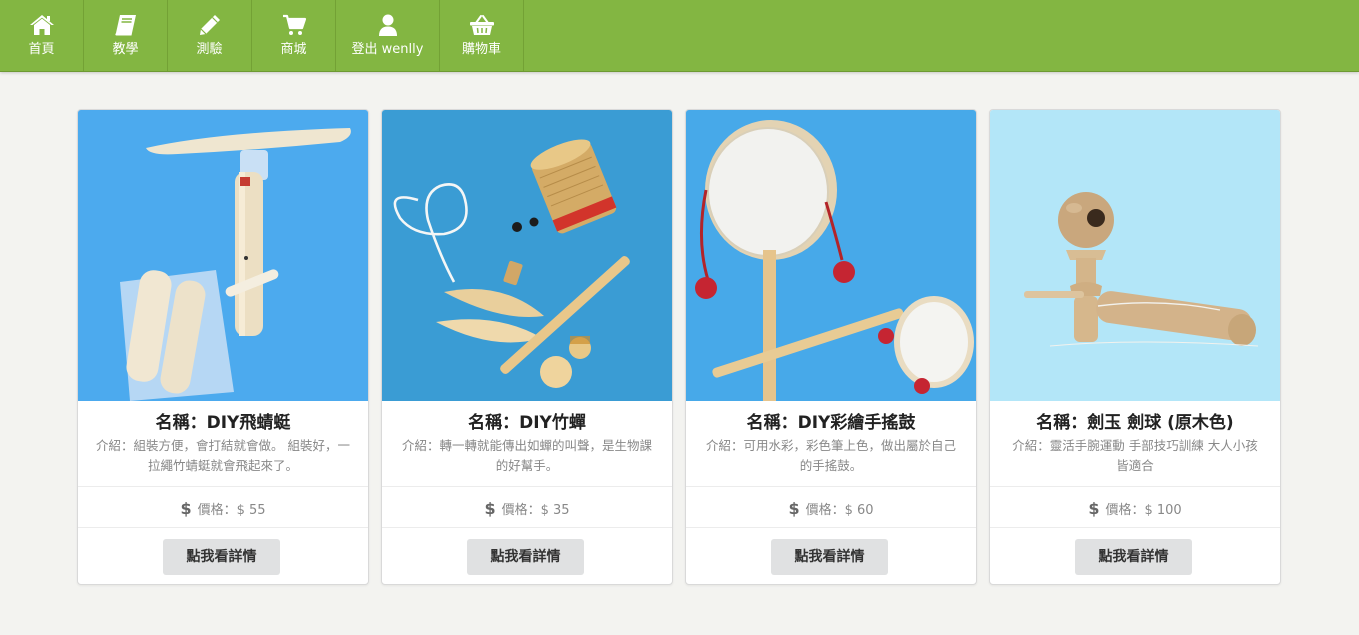  I want to click on product-image-bamboo-dragonfly, so click(223, 255).